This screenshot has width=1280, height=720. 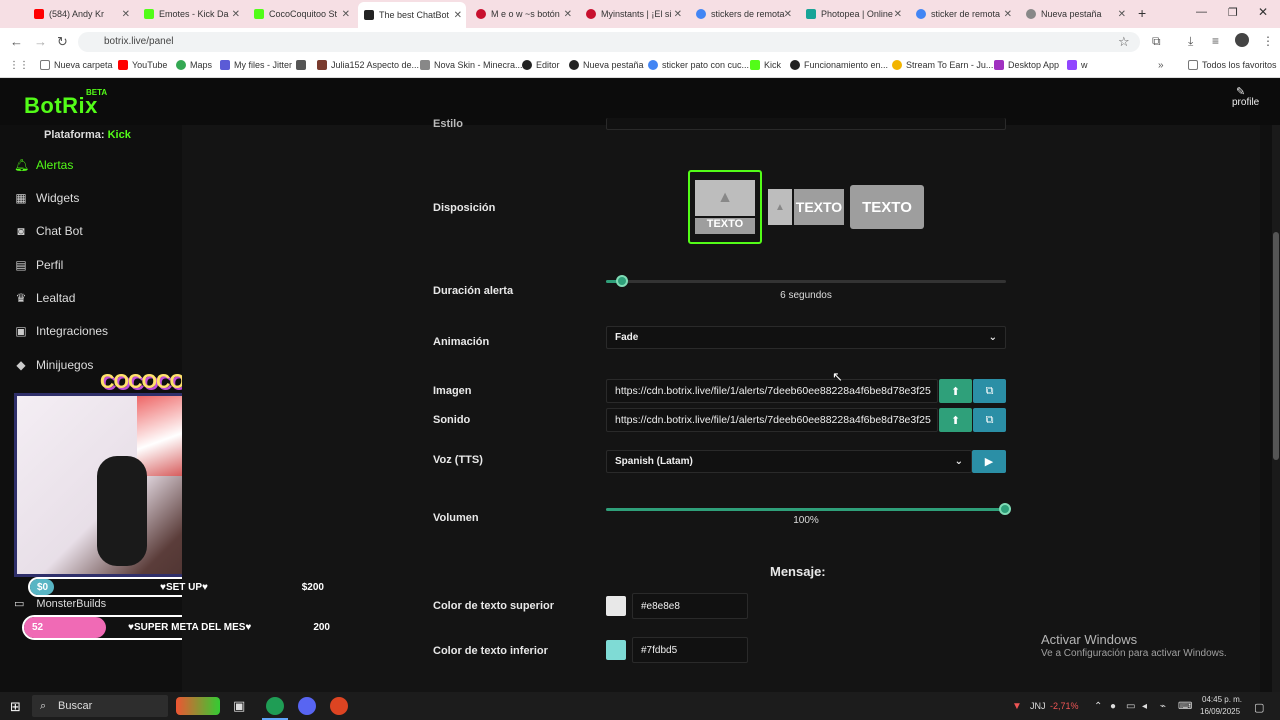 What do you see at coordinates (1232, 65) in the screenshot?
I see `all-bookmarks: Todos los favoritos` at bounding box center [1232, 65].